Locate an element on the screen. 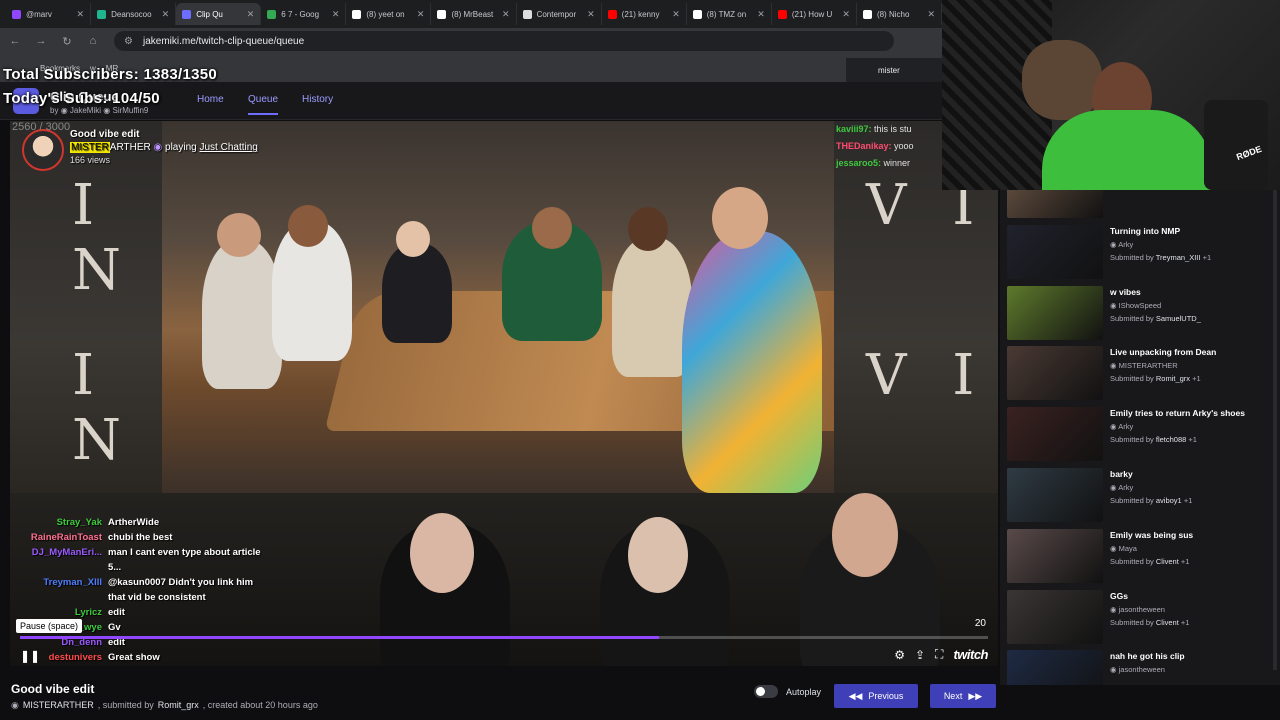 Image resolution: width=1280 pixels, height=720 pixels. queue-item: GGs ◉ jasontheween Submitted by Clivent +1 is located at coordinates (1142, 617).